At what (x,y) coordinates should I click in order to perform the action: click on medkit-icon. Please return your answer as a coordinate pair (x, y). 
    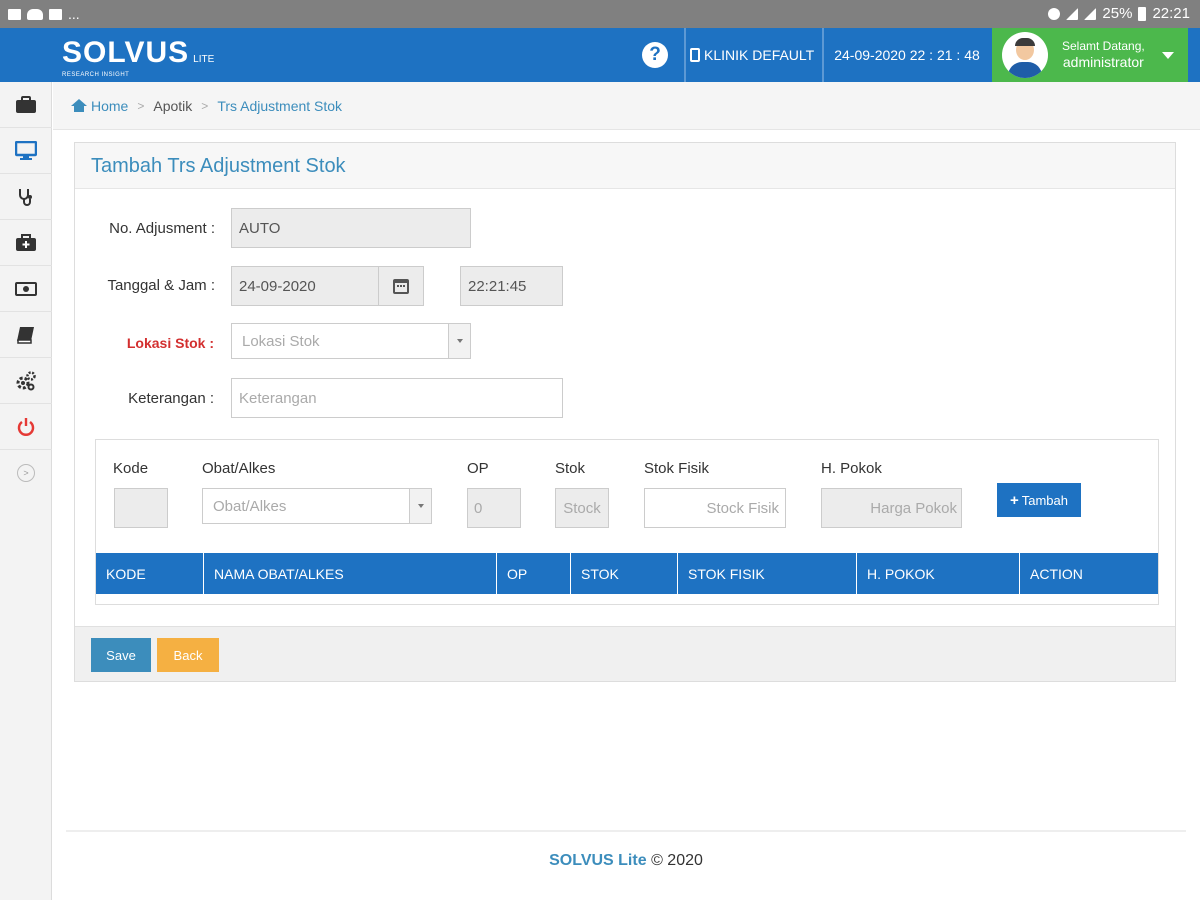
    Looking at the image, I should click on (26, 242).